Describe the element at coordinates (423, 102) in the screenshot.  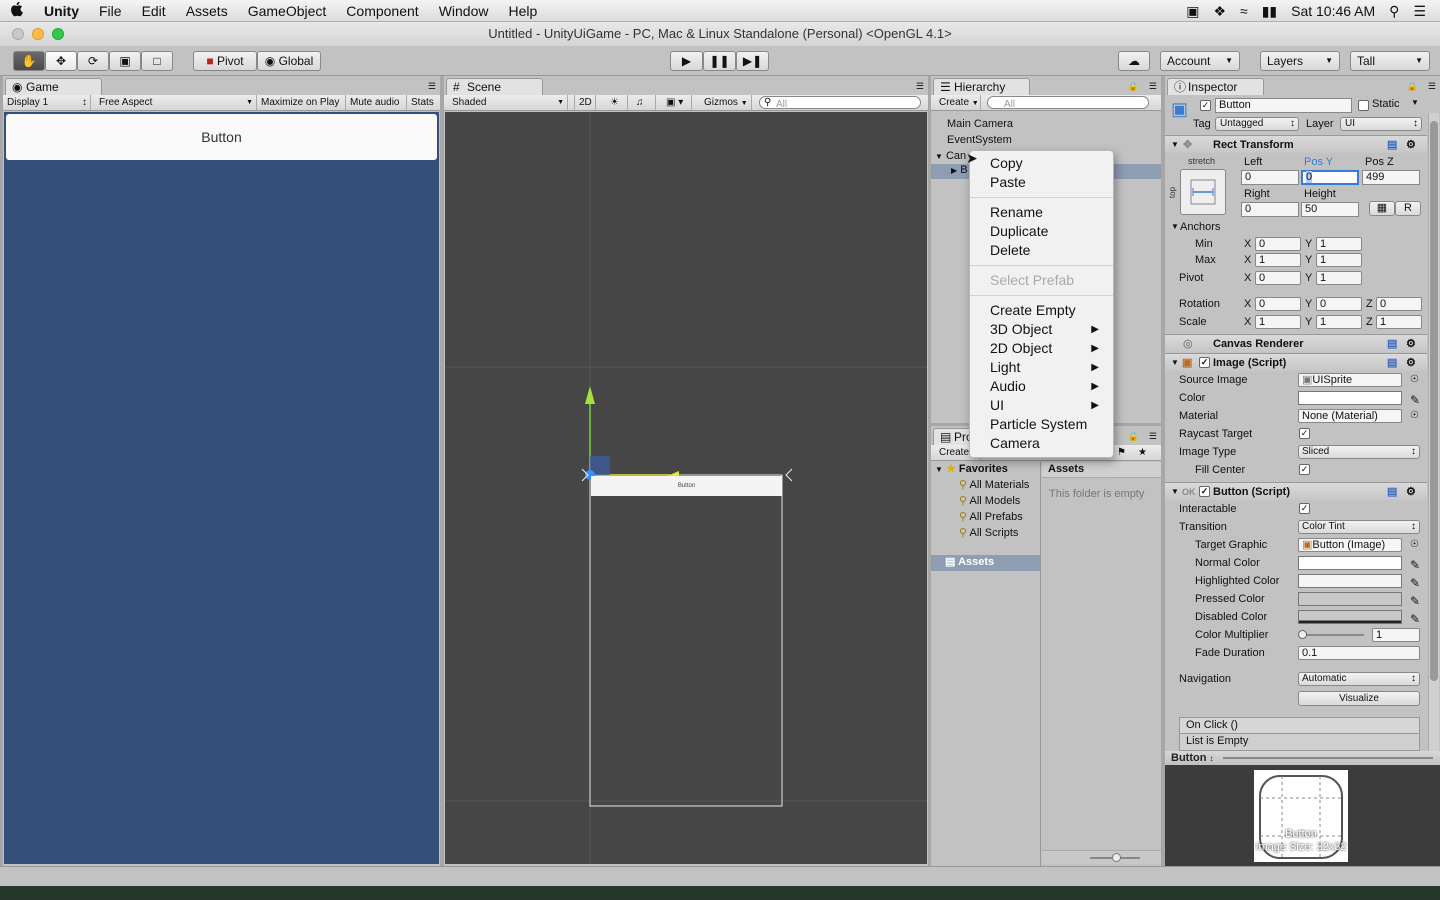
I see `stats-toggle: Stats` at that location.